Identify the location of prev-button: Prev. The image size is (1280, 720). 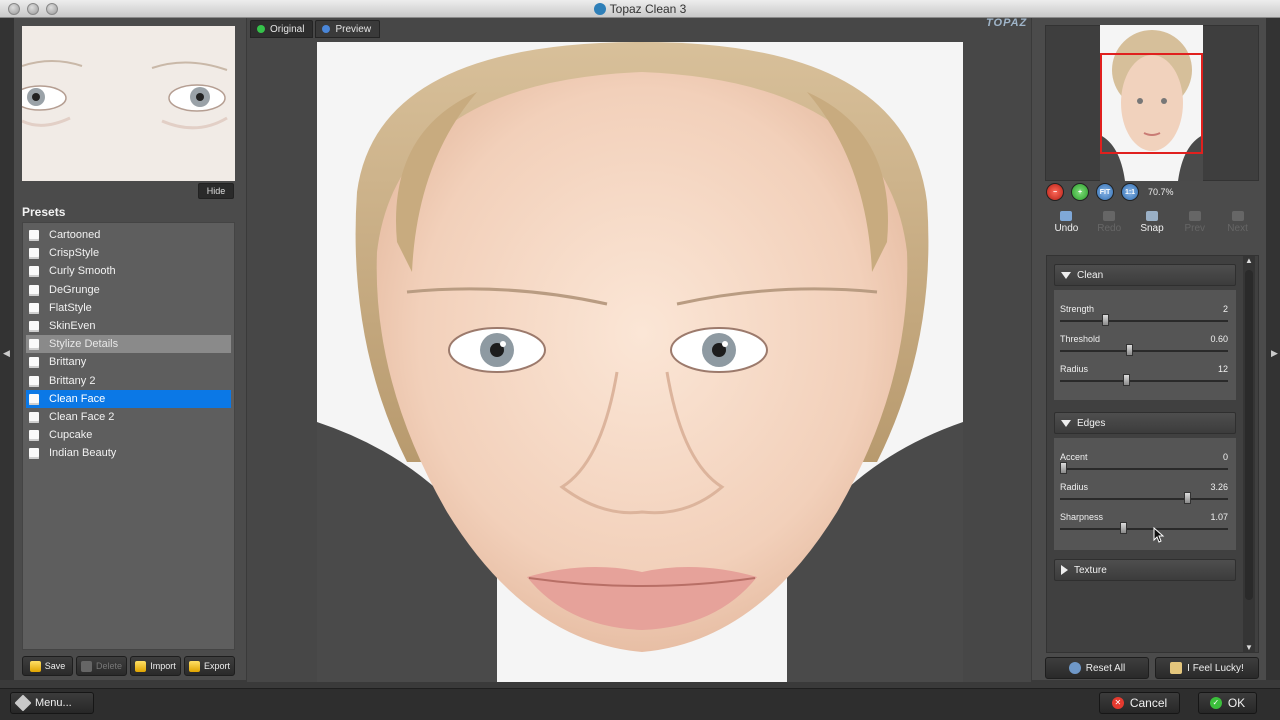
(1194, 223).